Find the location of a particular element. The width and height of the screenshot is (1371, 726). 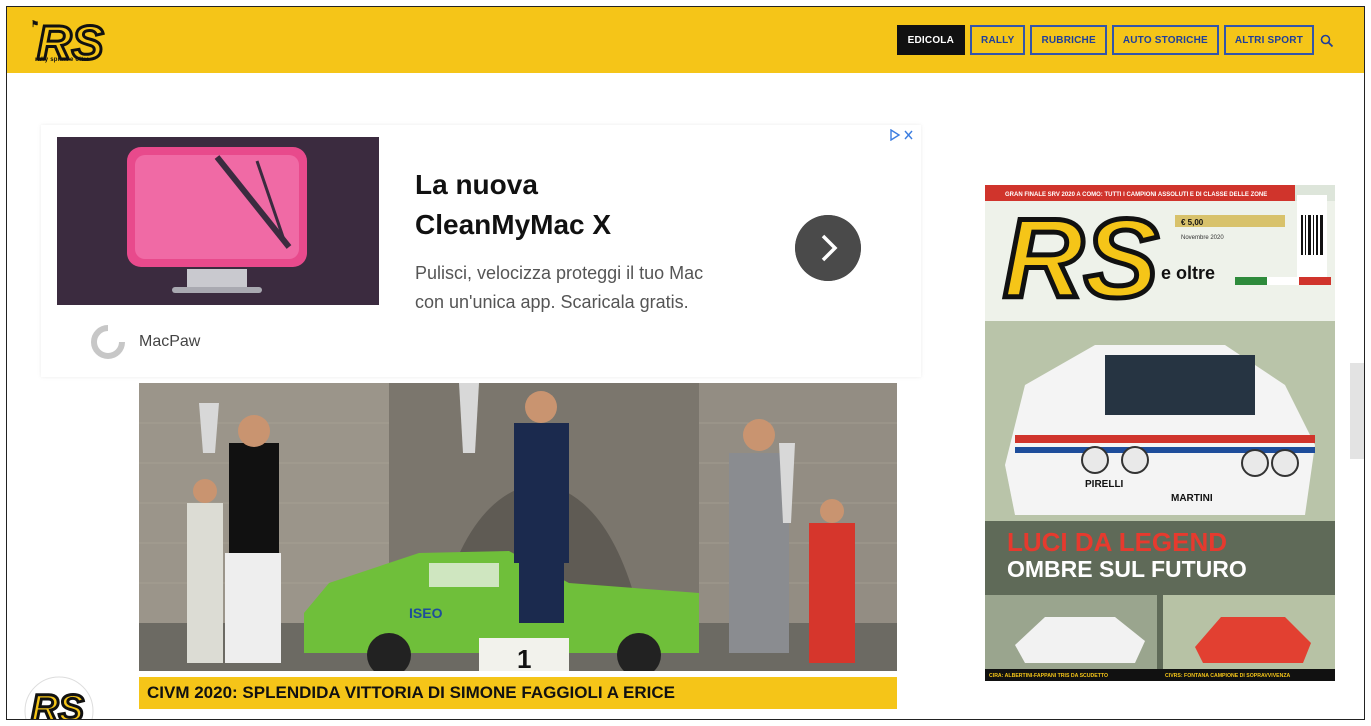

nav-rally: RALLY is located at coordinates (998, 40).